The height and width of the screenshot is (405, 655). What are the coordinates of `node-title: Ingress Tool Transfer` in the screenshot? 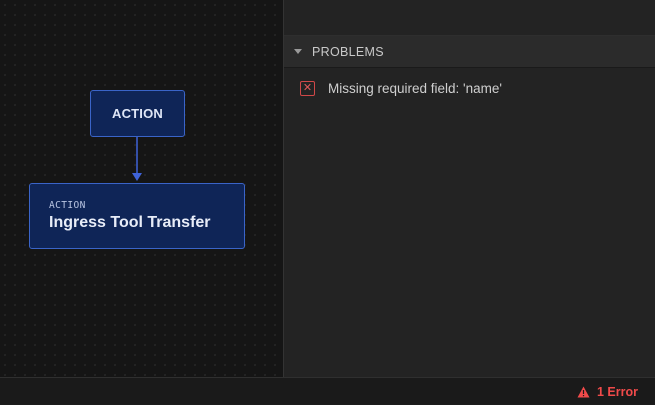 It's located at (130, 222).